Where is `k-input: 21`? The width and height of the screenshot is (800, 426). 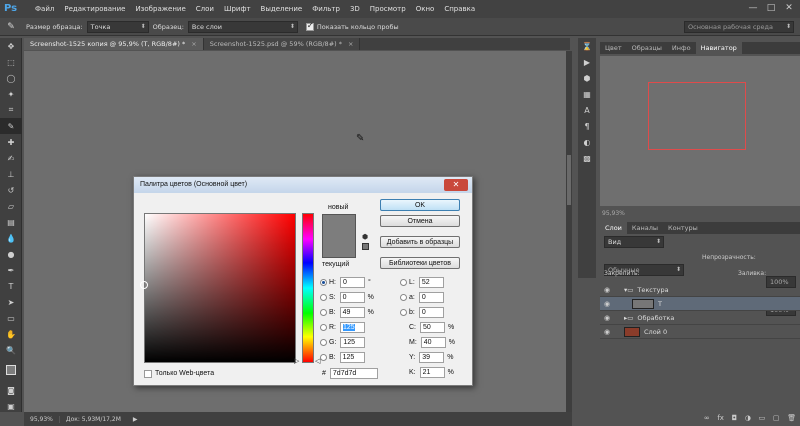
k-input: 21 is located at coordinates (432, 372).